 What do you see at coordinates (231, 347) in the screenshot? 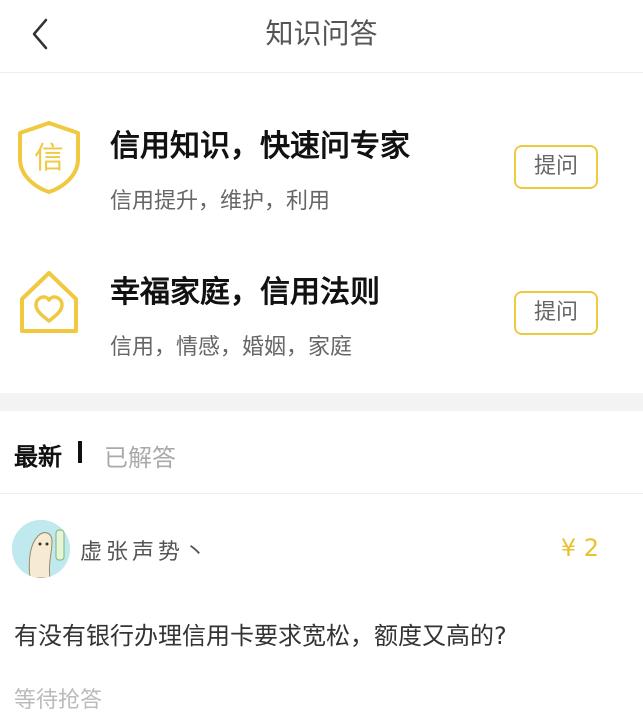
I see `category-subtitle: 信用，情感，婚姻，家庭` at bounding box center [231, 347].